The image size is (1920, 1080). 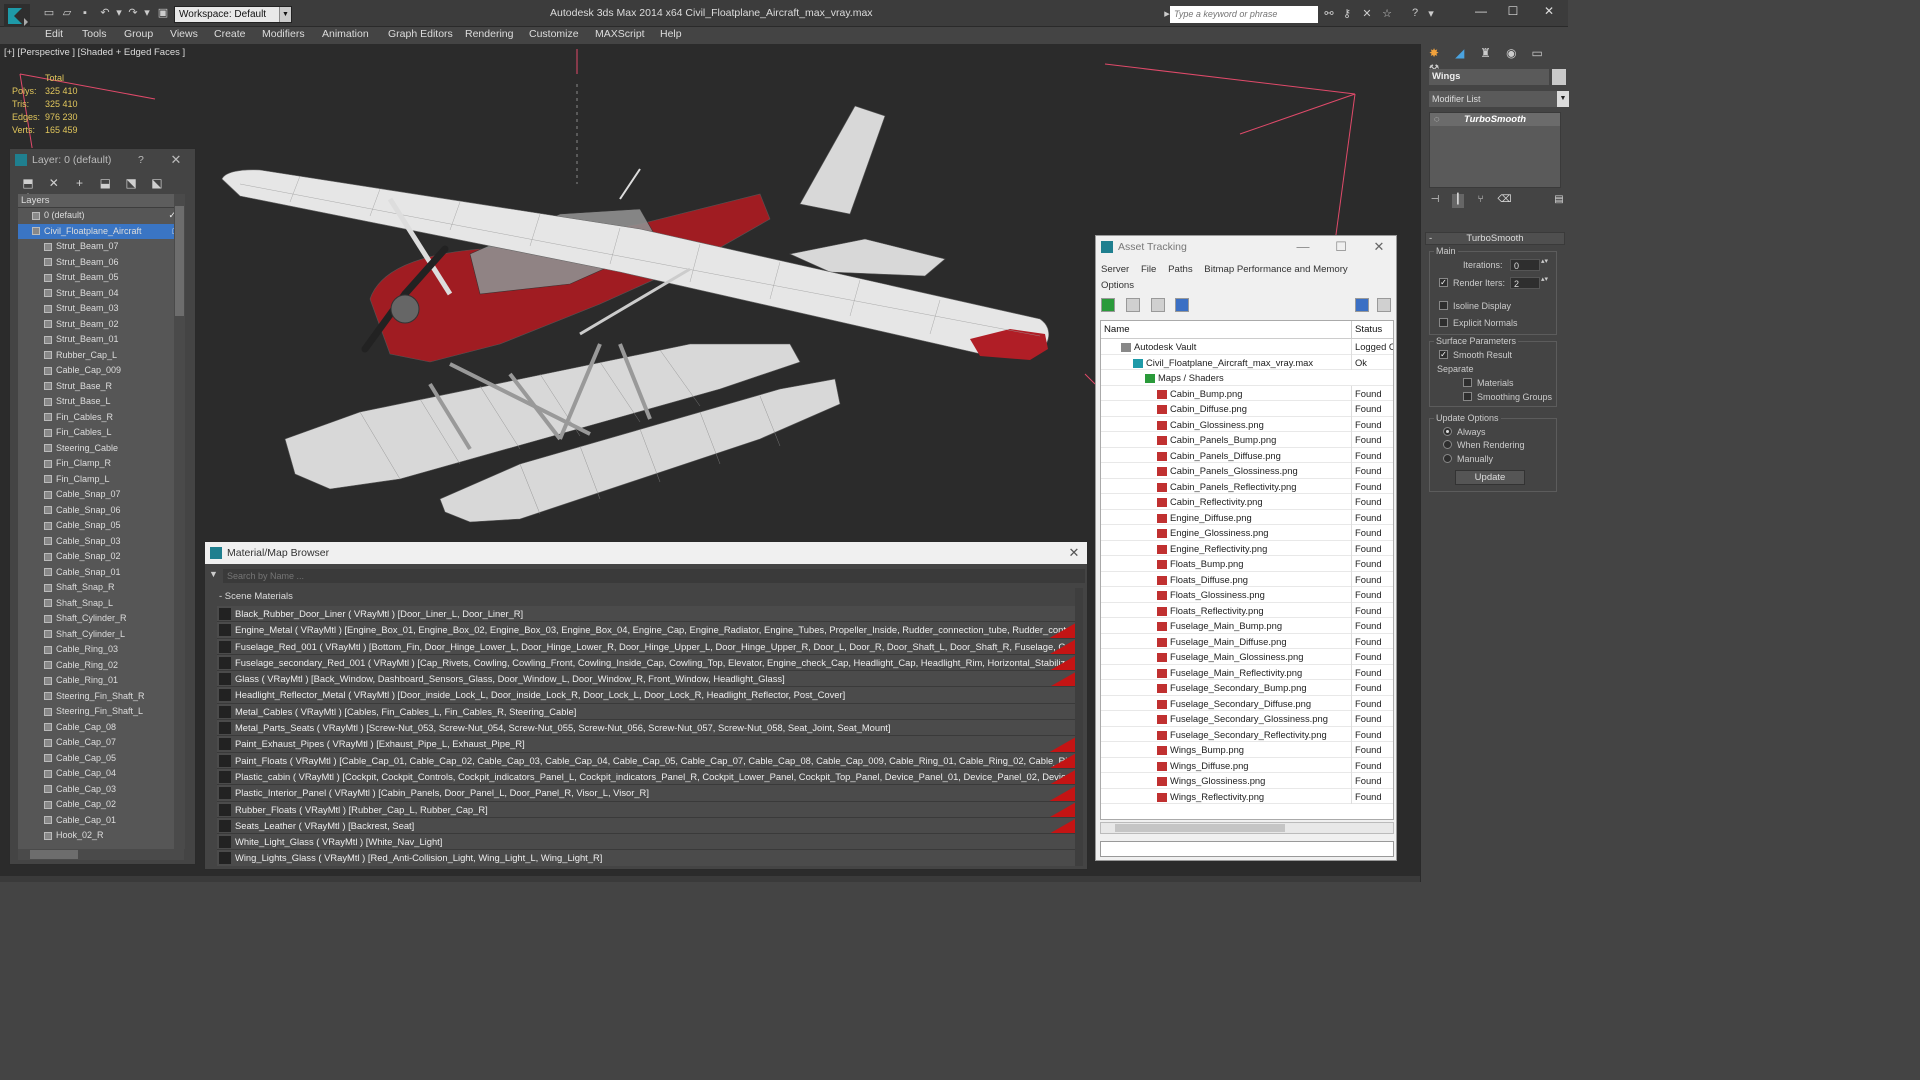 I want to click on asset-row: Wings_Diffuse.png Found, so click(x=1247, y=765).